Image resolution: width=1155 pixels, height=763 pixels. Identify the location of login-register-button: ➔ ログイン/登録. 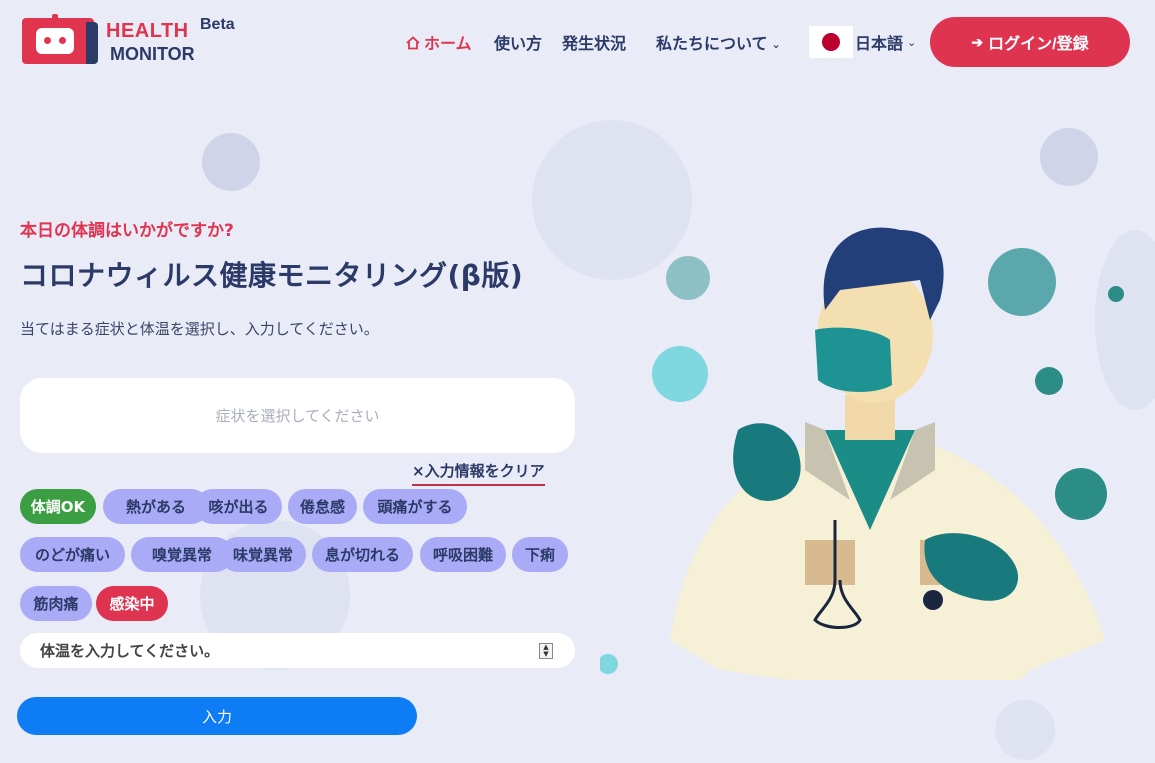
(1030, 42).